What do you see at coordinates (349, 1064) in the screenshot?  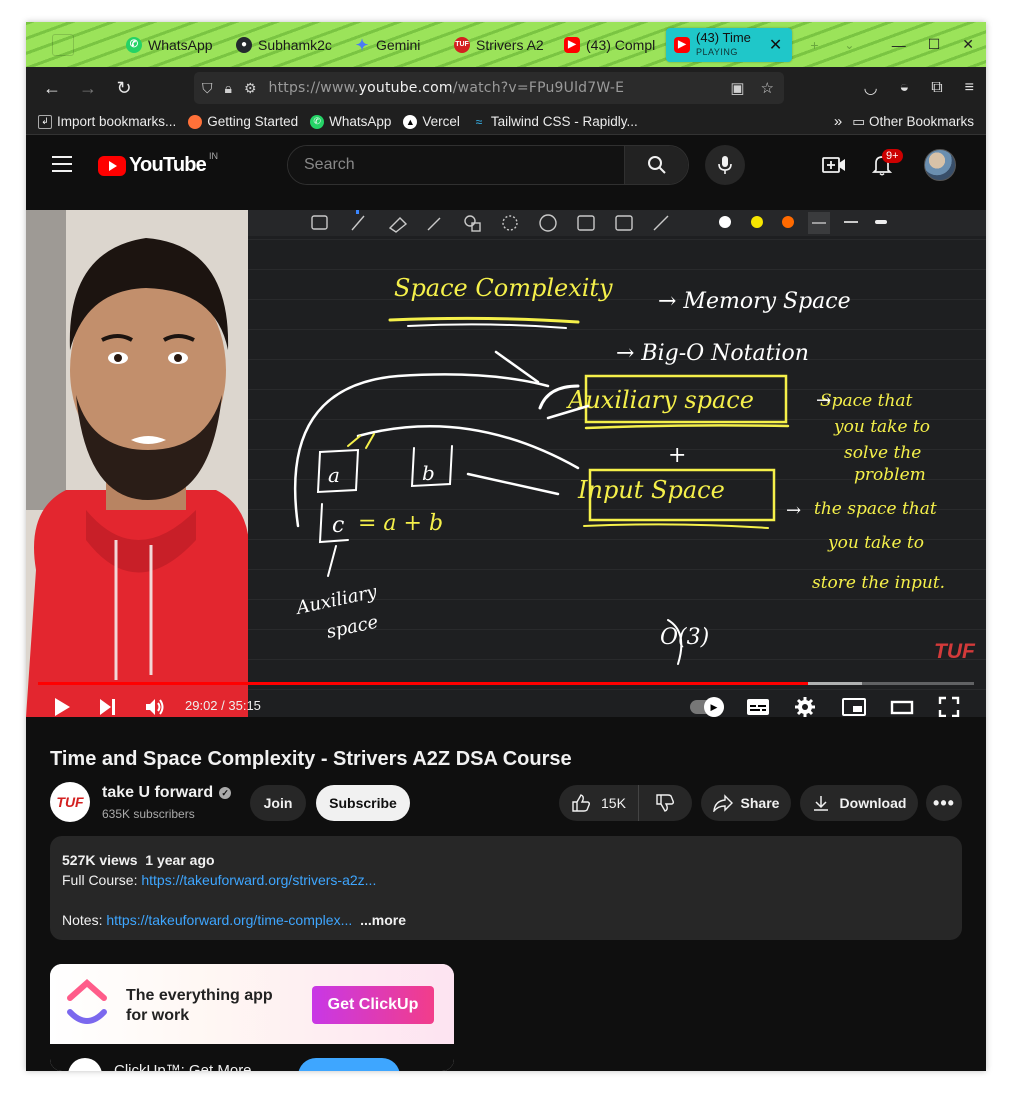 I see `sponsor-cta-button` at bounding box center [349, 1064].